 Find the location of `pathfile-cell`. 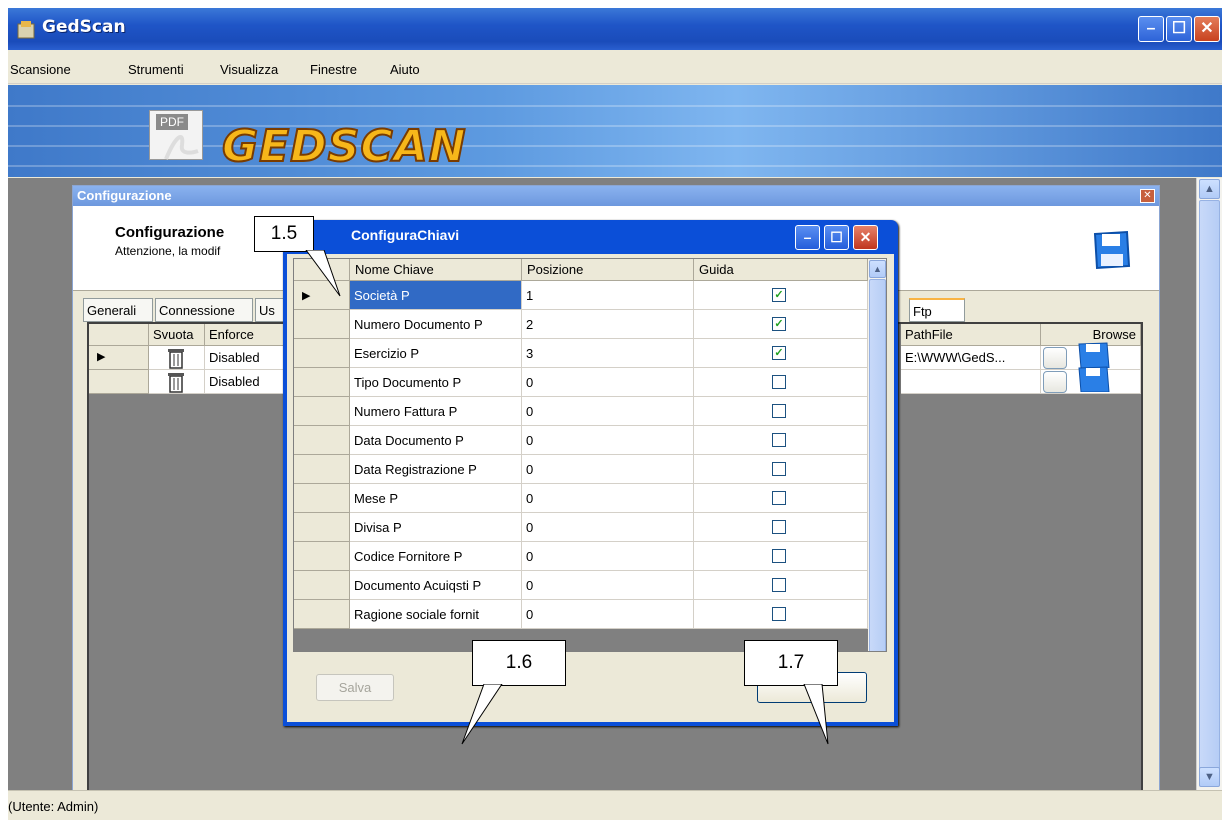

pathfile-cell is located at coordinates (971, 382).